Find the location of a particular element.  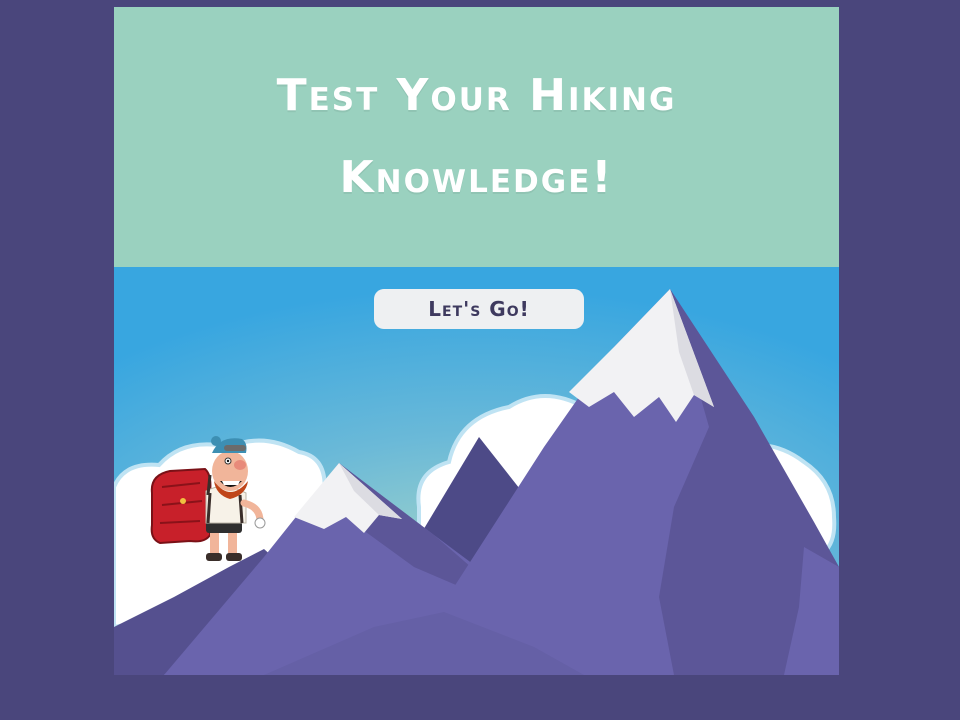

lets-go-button: Let's Go! is located at coordinates (479, 309).